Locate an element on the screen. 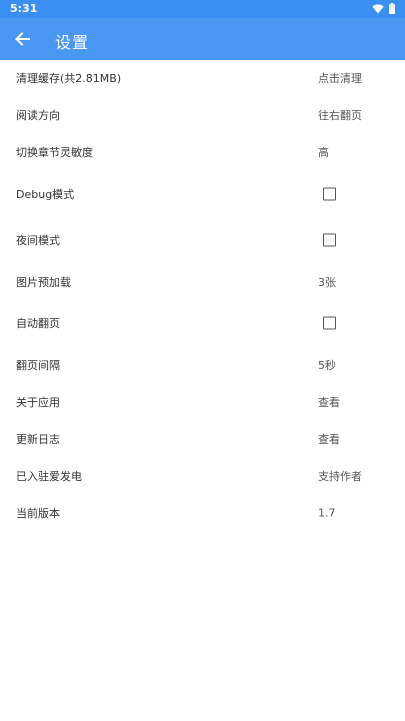 This screenshot has width=405, height=721. arrow-left-icon is located at coordinates (22, 39).